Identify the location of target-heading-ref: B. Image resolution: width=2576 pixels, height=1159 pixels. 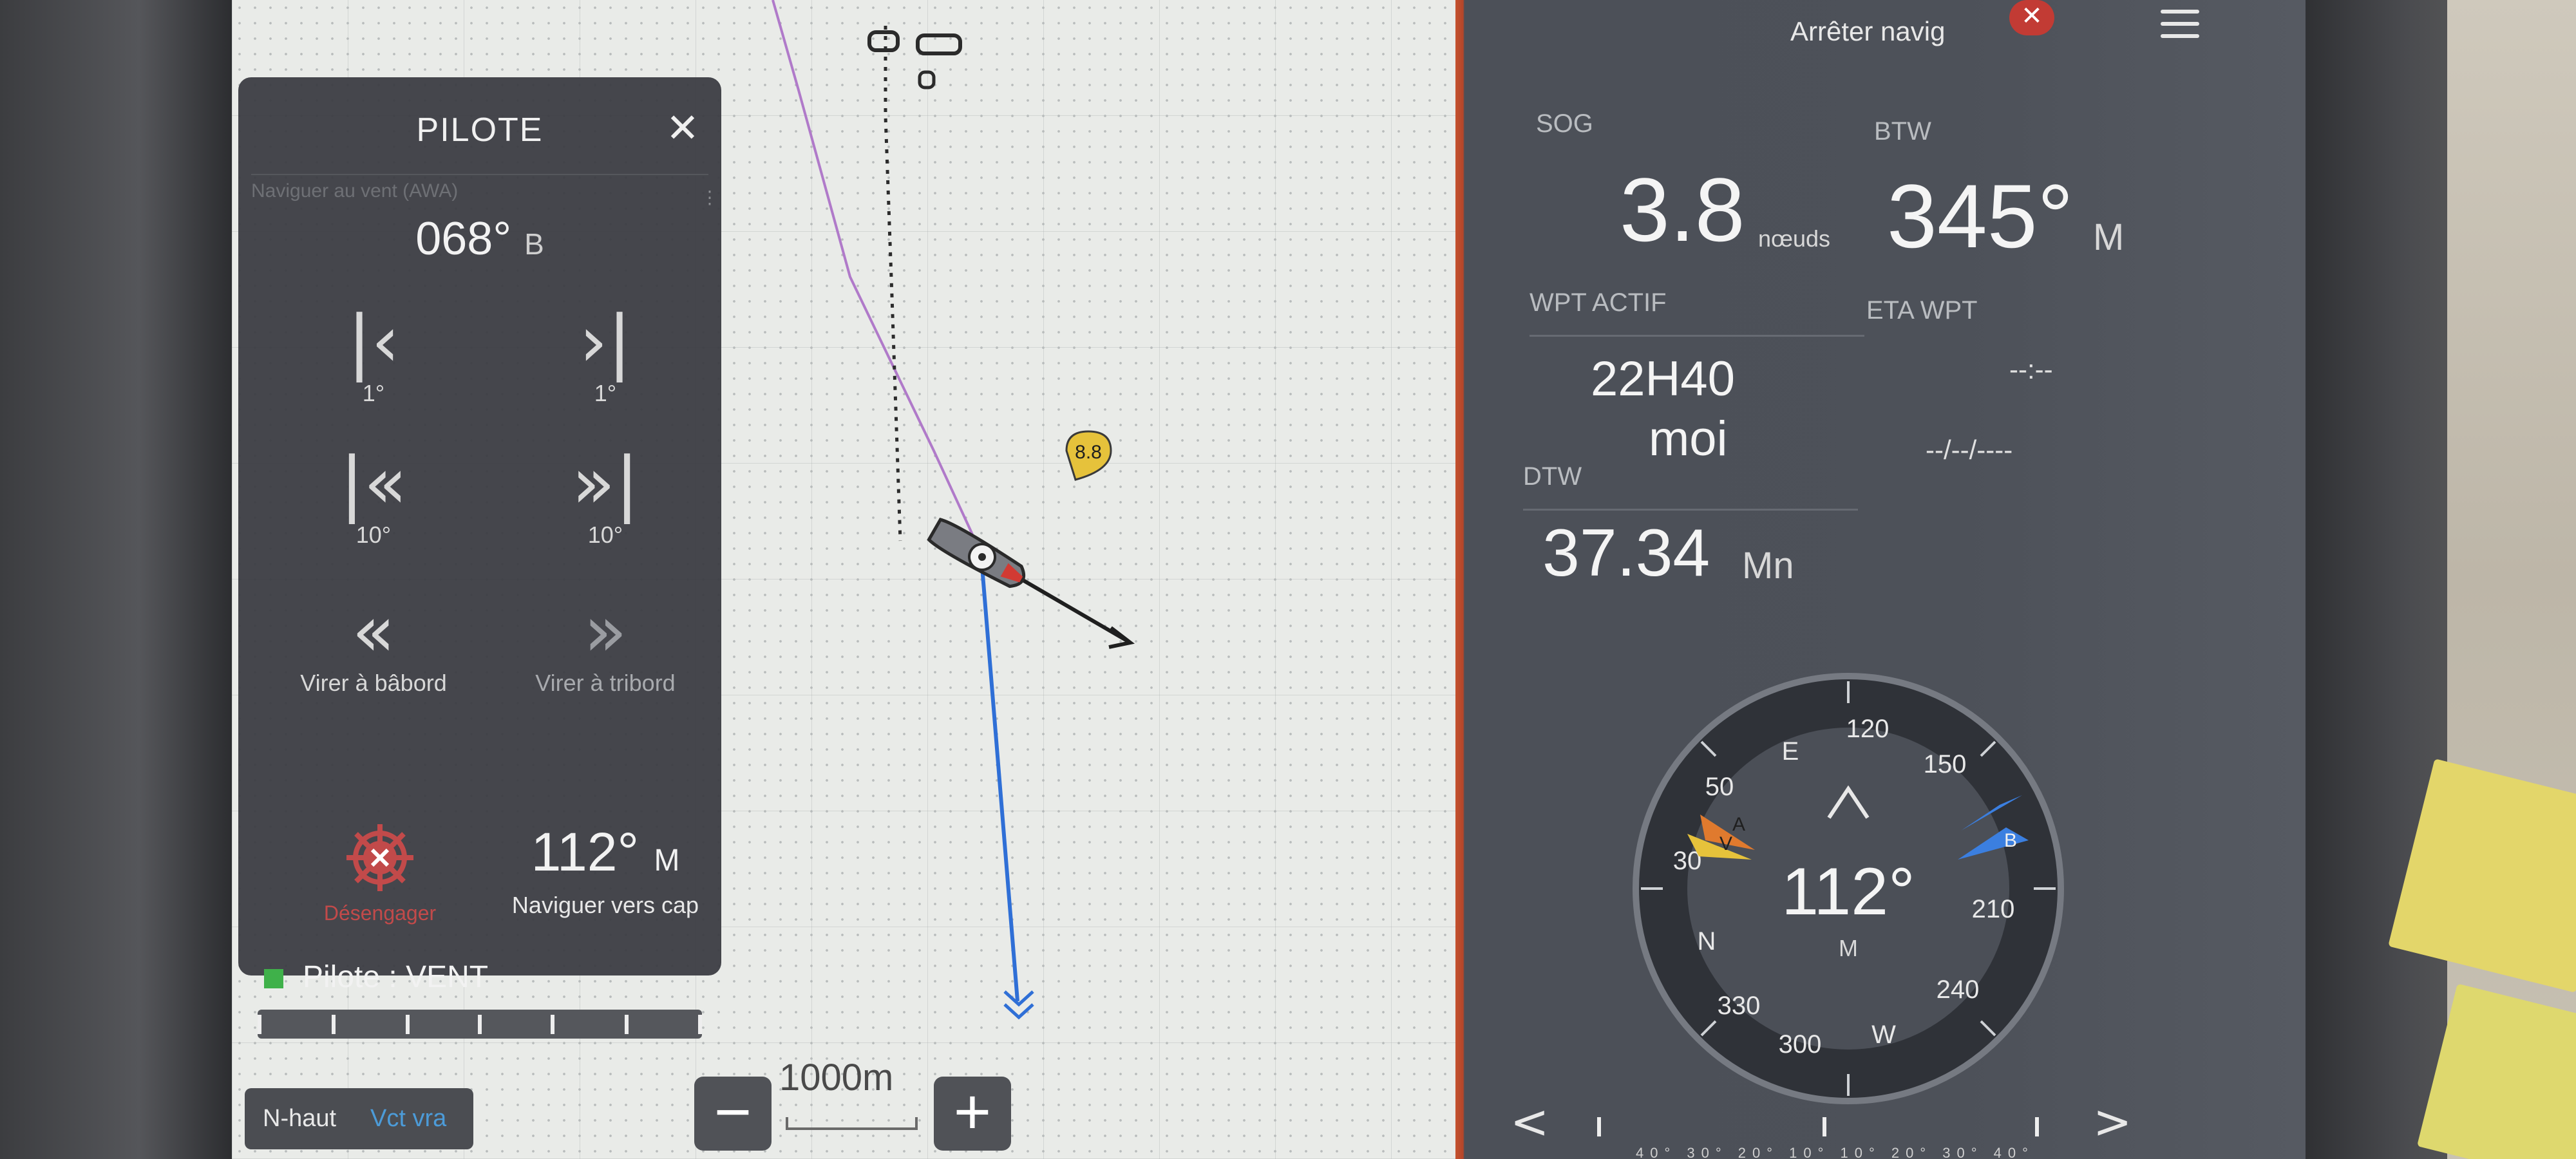
(534, 244).